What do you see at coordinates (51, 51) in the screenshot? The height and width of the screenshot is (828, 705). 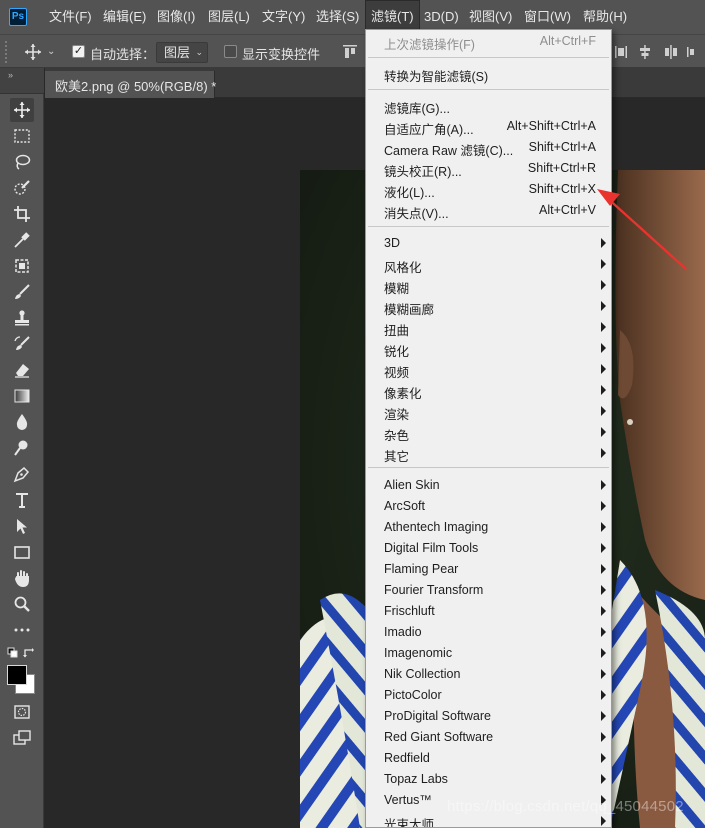 I see `chevron-down-icon: ⌄` at bounding box center [51, 51].